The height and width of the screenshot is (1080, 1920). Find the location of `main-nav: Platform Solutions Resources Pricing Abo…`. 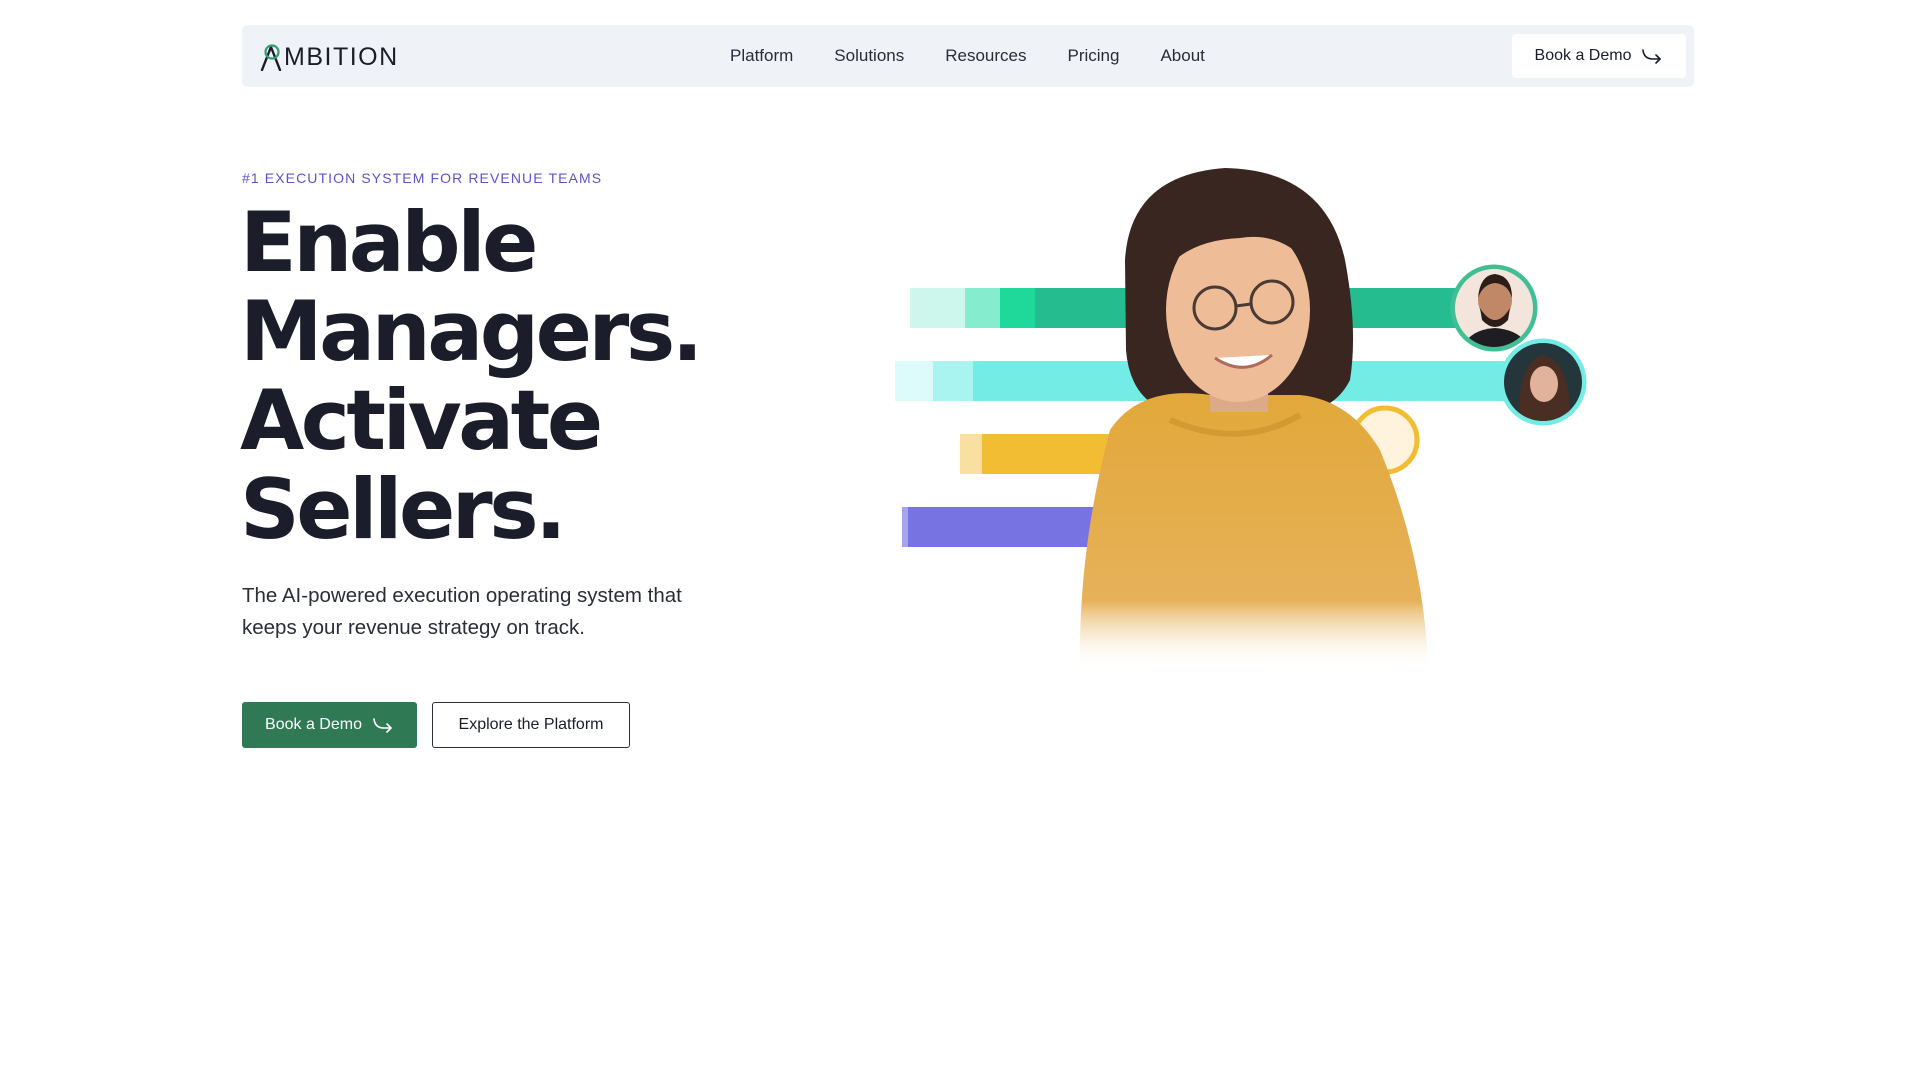

main-nav: Platform Solutions Resources Pricing Abo… is located at coordinates (988, 56).